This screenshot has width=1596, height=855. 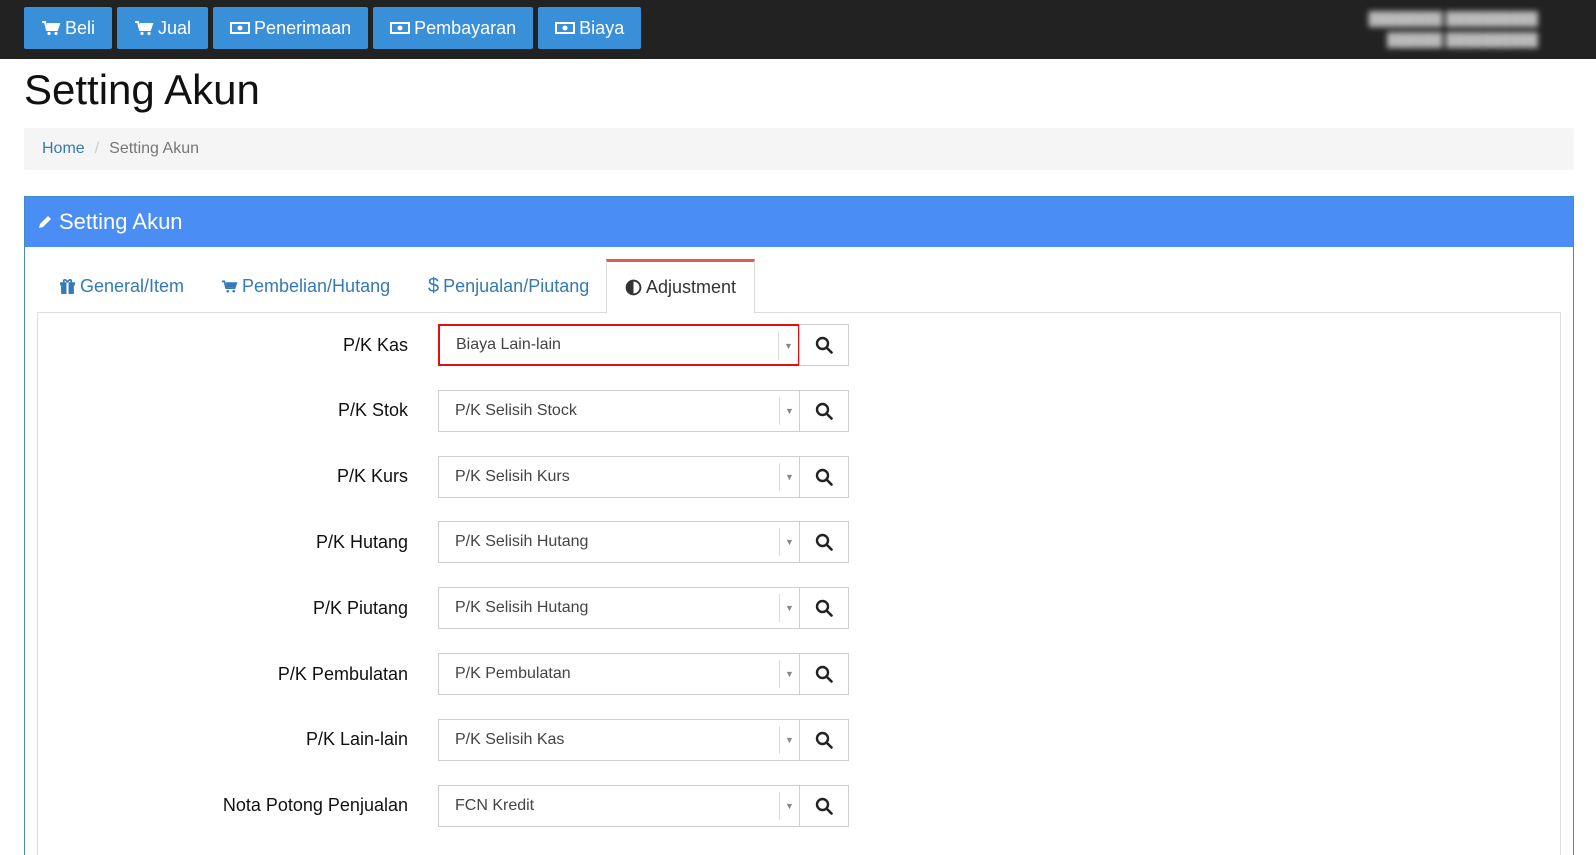 What do you see at coordinates (303, 27) in the screenshot?
I see `penerimaan-label: Penerimaan` at bounding box center [303, 27].